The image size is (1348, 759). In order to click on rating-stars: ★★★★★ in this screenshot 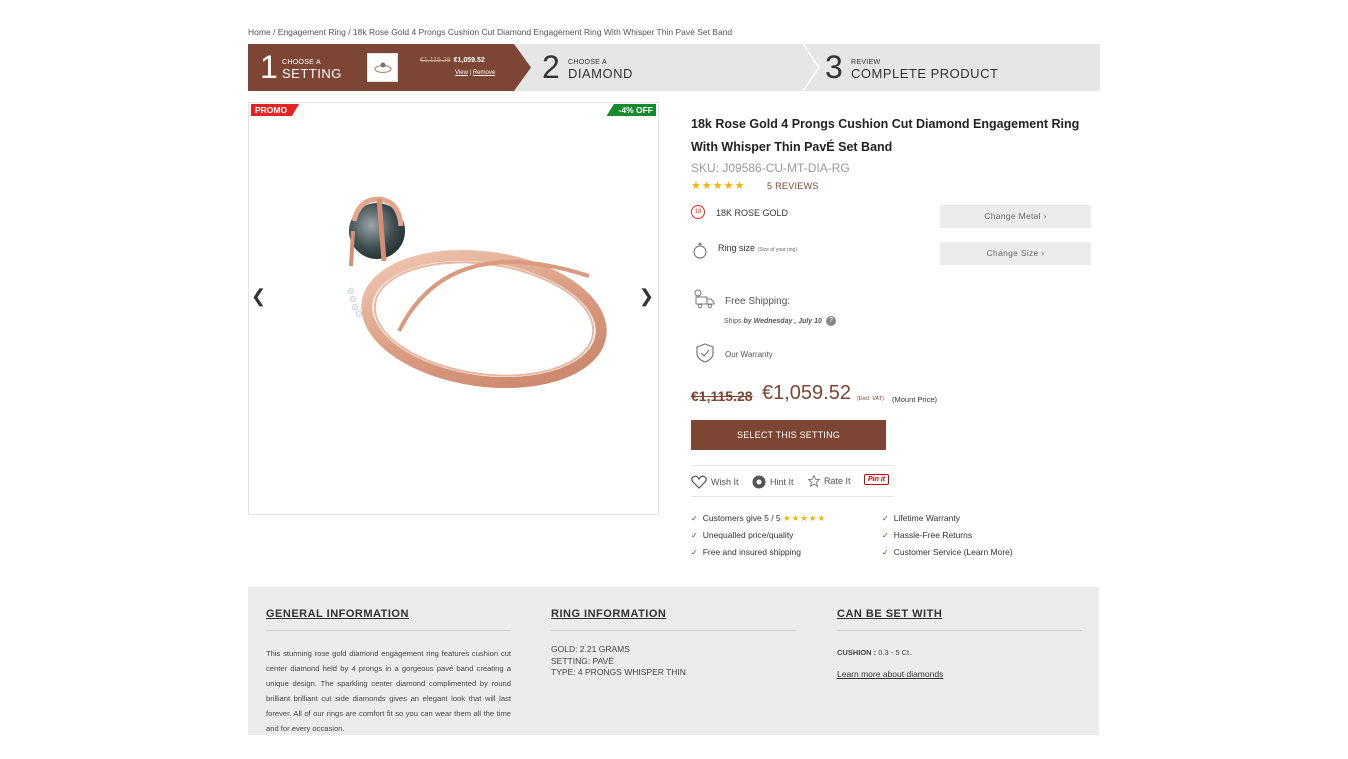, I will do `click(718, 185)`.